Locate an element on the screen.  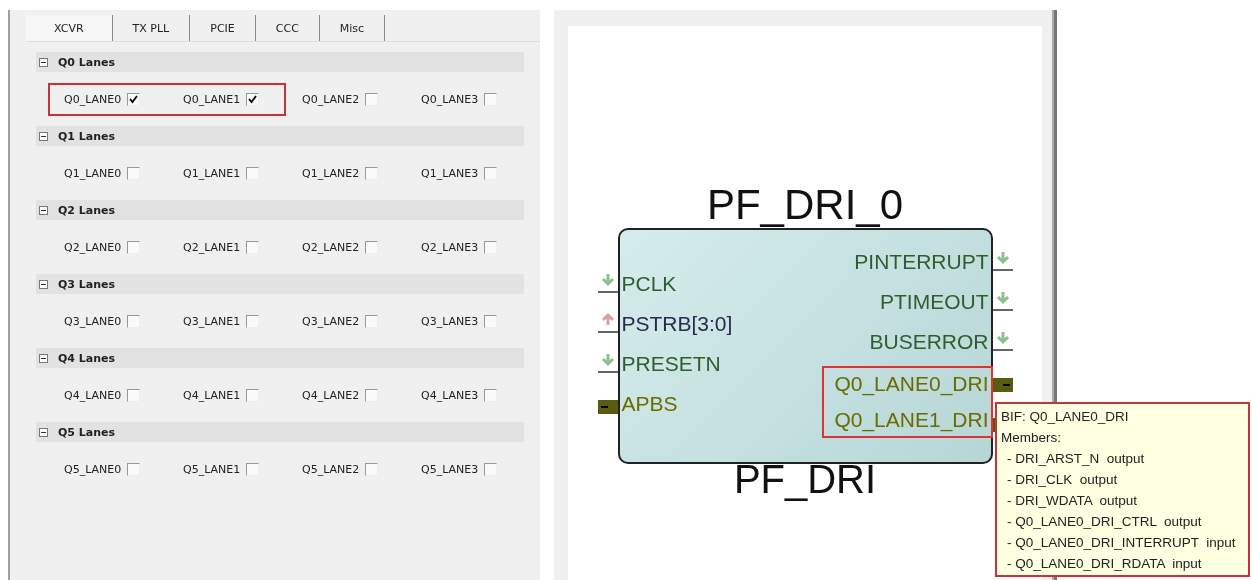
checkbox-label: Q4_LANE2 is located at coordinates (331, 395).